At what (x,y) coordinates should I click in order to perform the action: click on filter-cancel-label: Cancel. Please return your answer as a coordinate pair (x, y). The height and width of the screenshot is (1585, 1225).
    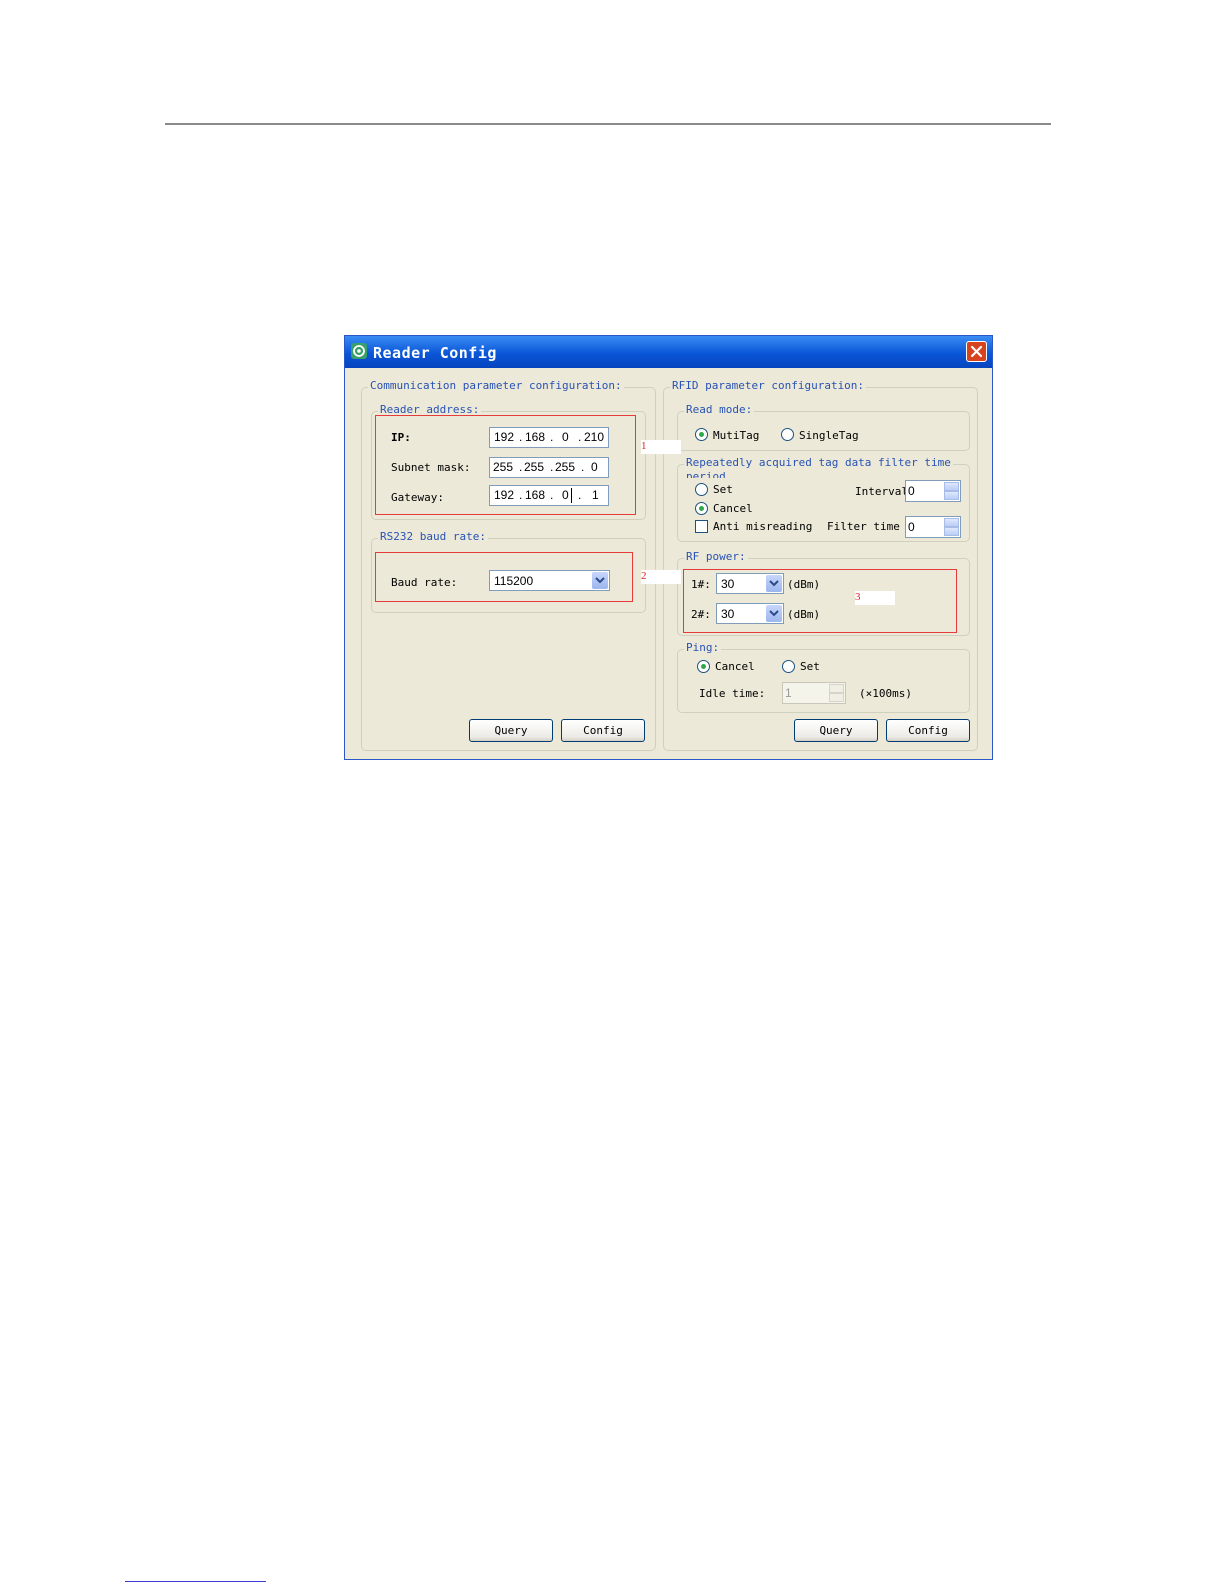
    Looking at the image, I should click on (733, 508).